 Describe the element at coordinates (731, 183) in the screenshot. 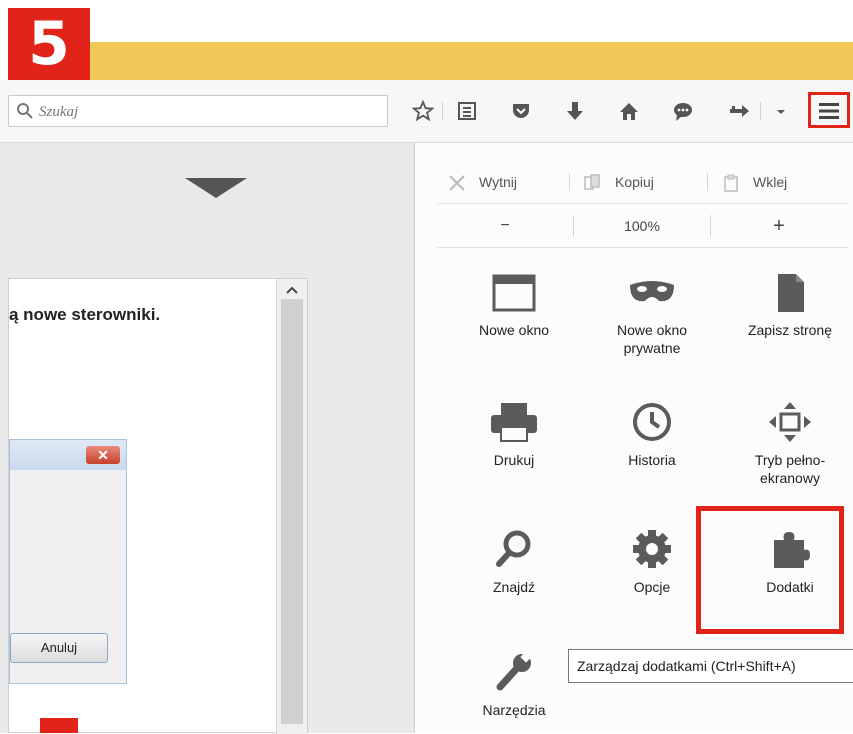

I see `clipboard-icon` at that location.